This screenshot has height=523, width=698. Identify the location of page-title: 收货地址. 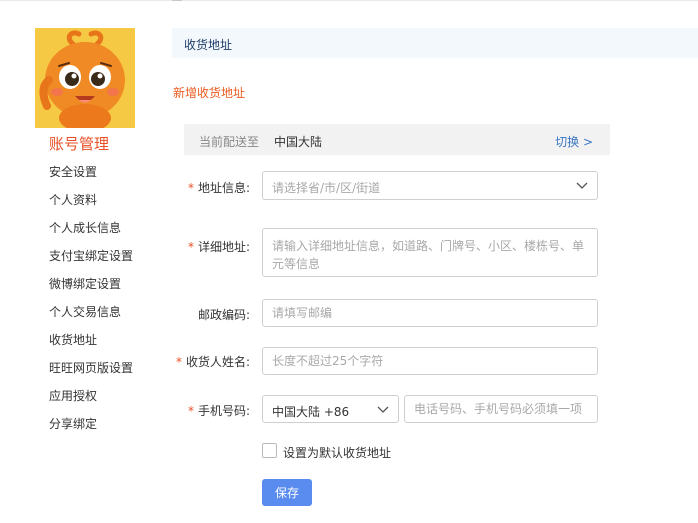
(208, 45).